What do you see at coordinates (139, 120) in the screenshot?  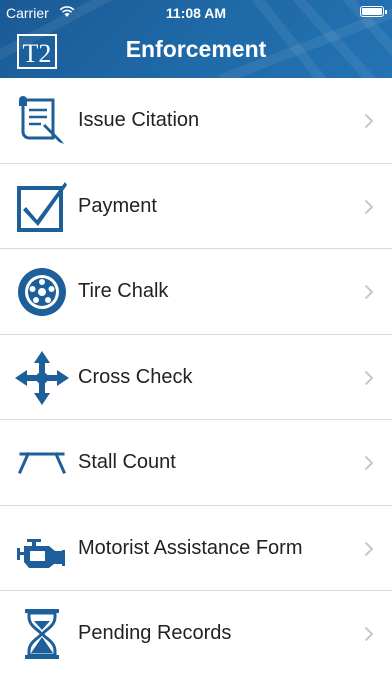 I see `menu-item-label: Issue Citation` at bounding box center [139, 120].